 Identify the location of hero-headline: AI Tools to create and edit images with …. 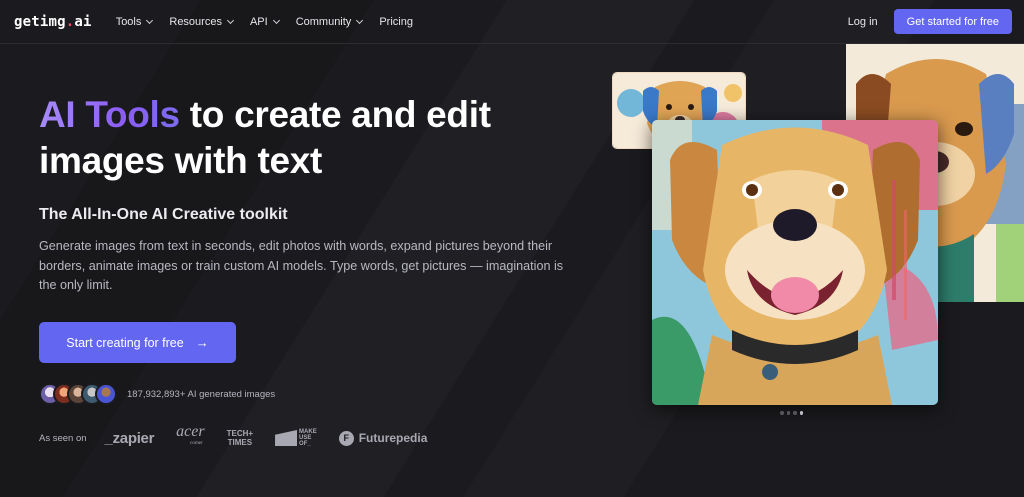
(265, 137).